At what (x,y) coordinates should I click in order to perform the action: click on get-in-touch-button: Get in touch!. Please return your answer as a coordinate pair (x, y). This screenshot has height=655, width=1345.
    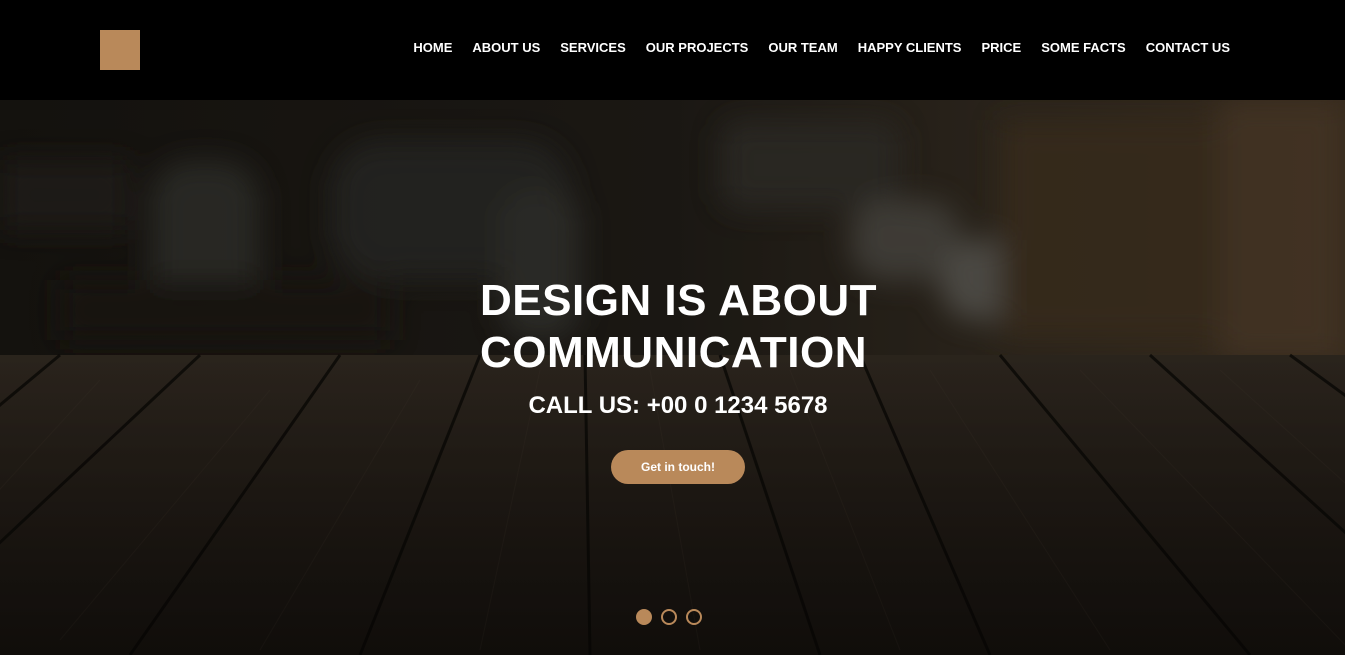
    Looking at the image, I should click on (678, 467).